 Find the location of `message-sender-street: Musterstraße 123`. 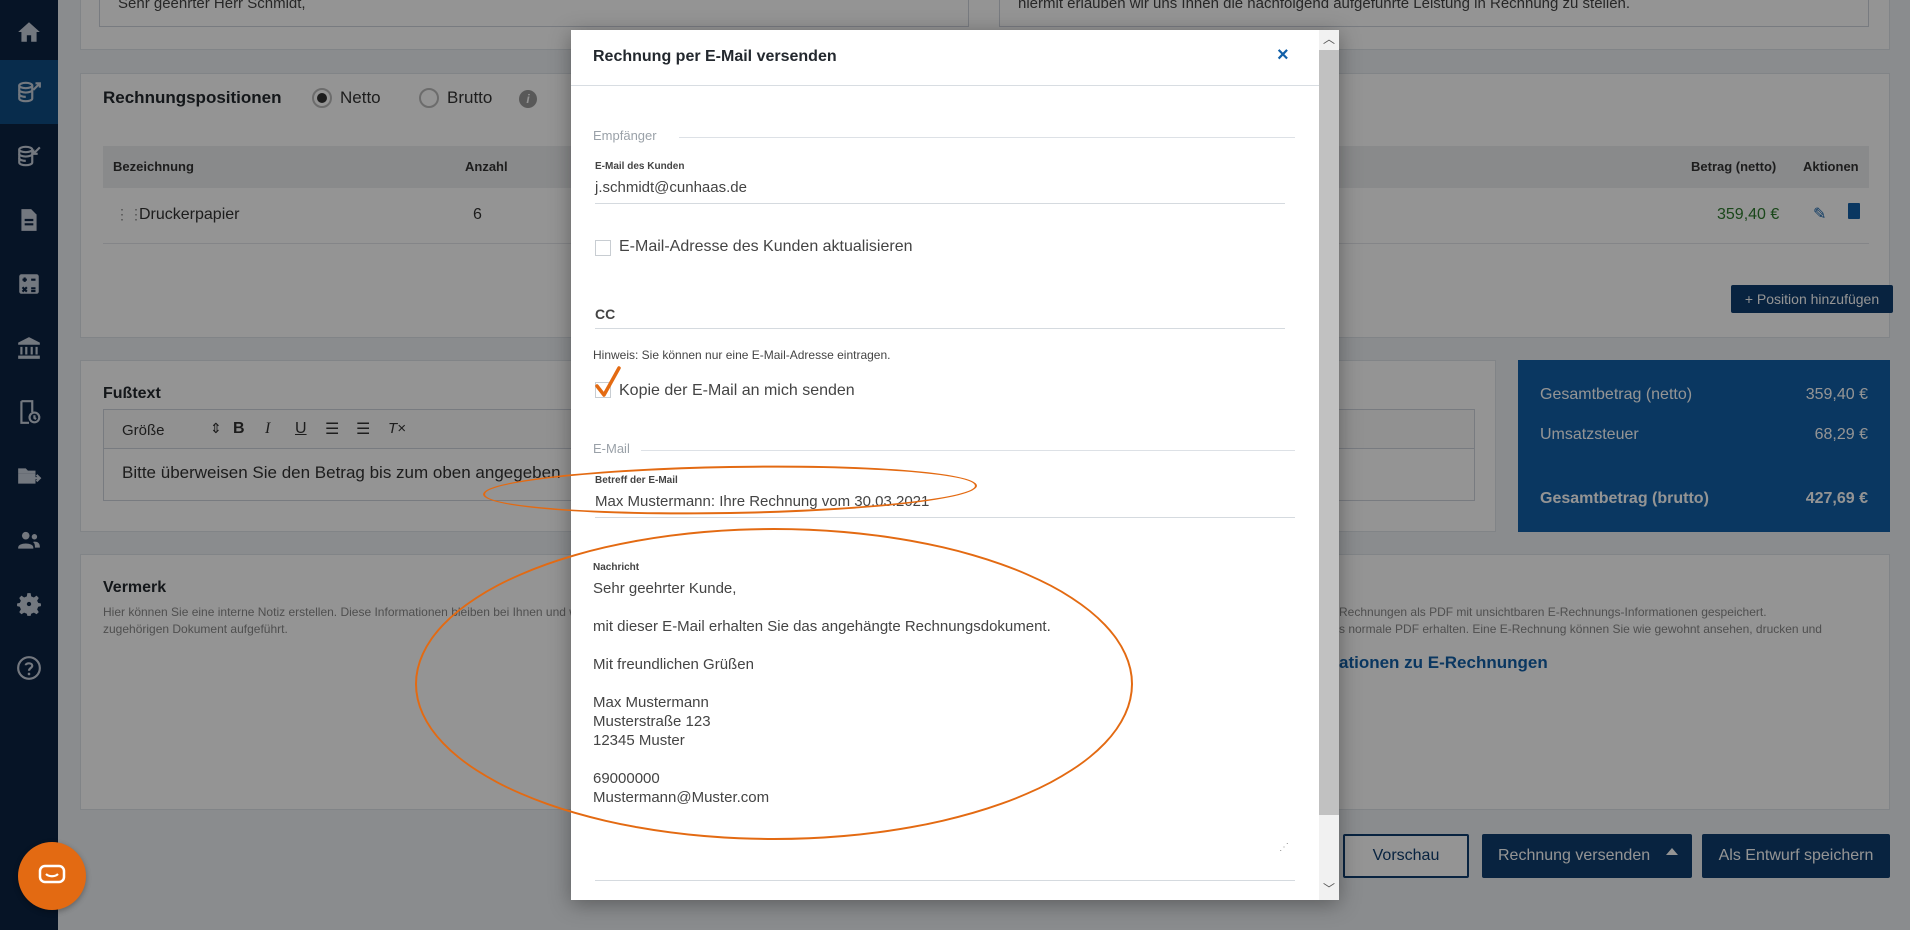

message-sender-street: Musterstraße 123 is located at coordinates (652, 721).